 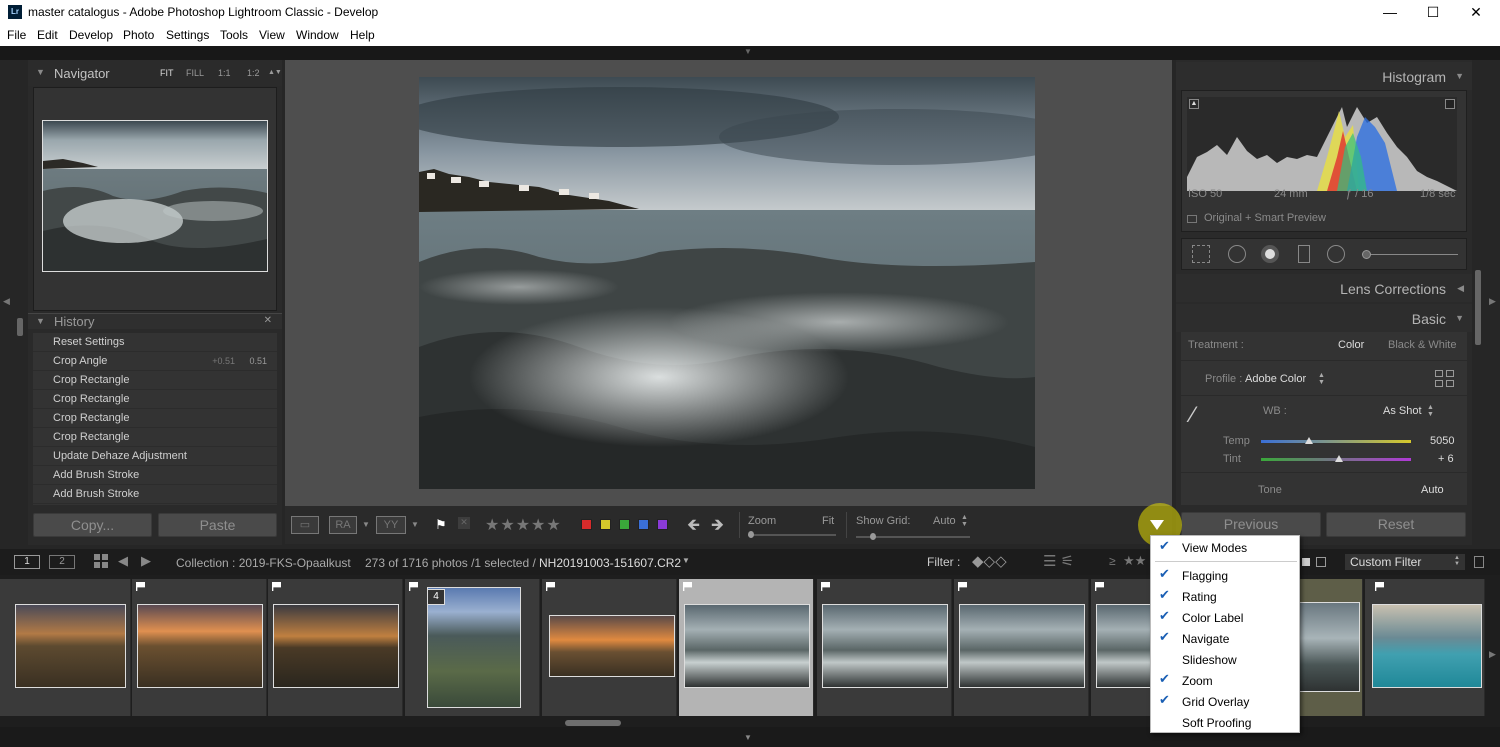 What do you see at coordinates (1405, 562) in the screenshot?
I see `custom-filter-select: Custom Filter` at bounding box center [1405, 562].